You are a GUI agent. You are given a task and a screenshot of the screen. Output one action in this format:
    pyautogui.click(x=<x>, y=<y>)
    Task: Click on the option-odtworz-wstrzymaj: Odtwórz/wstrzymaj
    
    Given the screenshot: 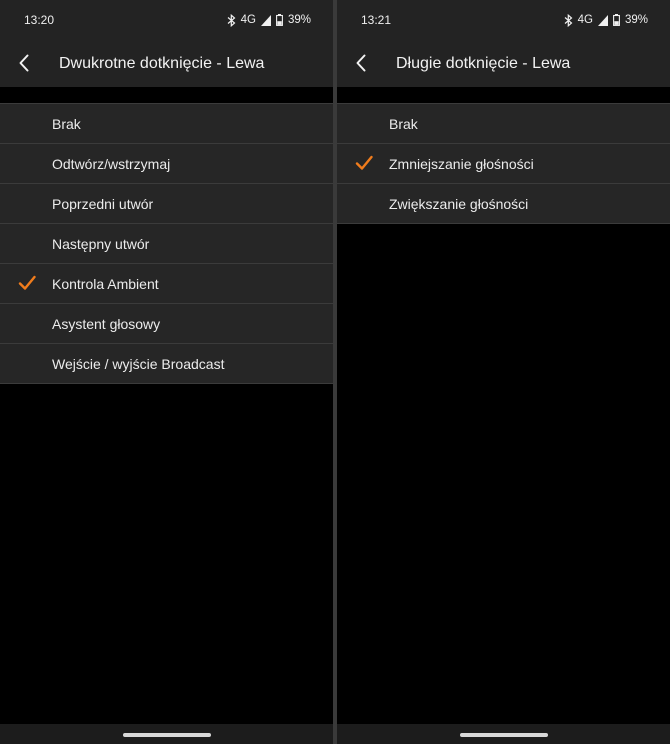 What is the action you would take?
    pyautogui.click(x=166, y=164)
    